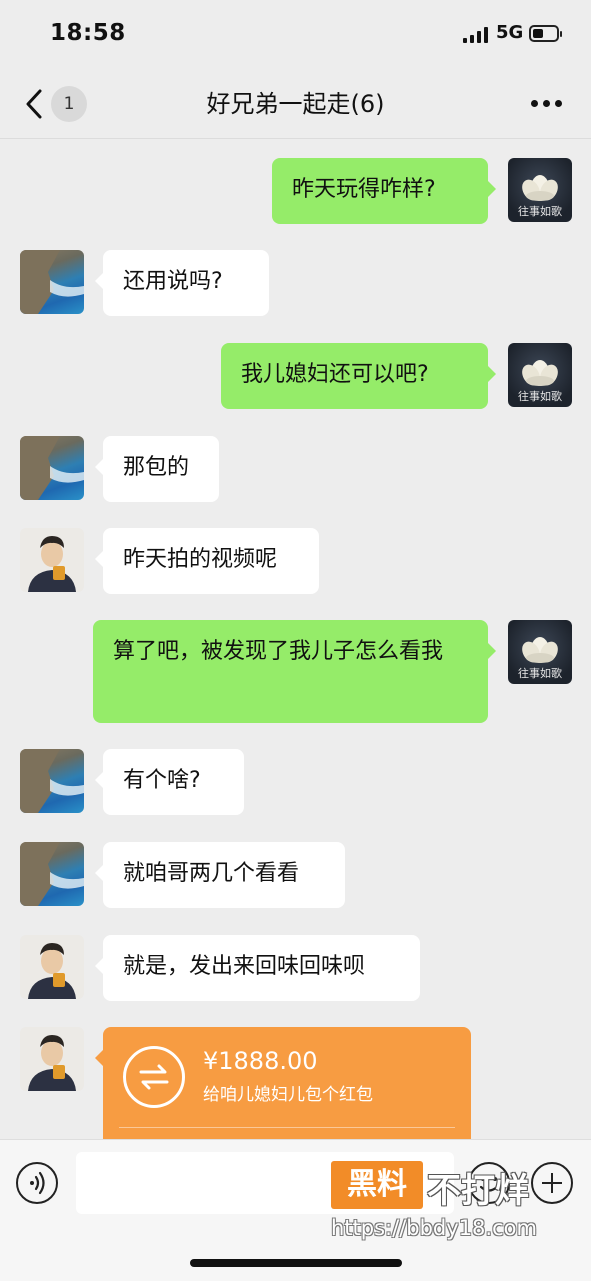  I want to click on more-options-icon, so click(546, 103).